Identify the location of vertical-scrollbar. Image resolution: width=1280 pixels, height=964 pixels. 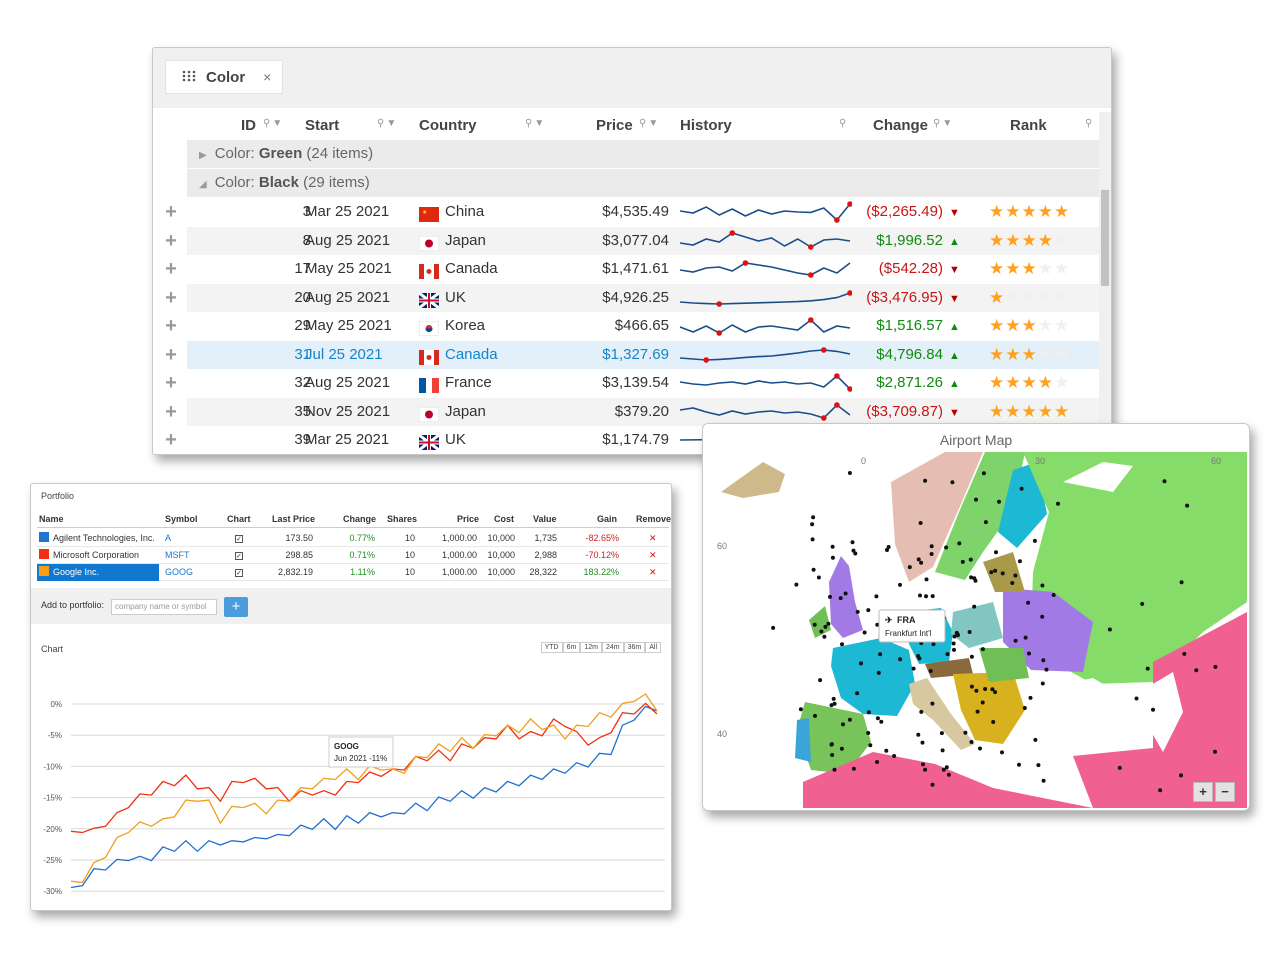
(1105, 283).